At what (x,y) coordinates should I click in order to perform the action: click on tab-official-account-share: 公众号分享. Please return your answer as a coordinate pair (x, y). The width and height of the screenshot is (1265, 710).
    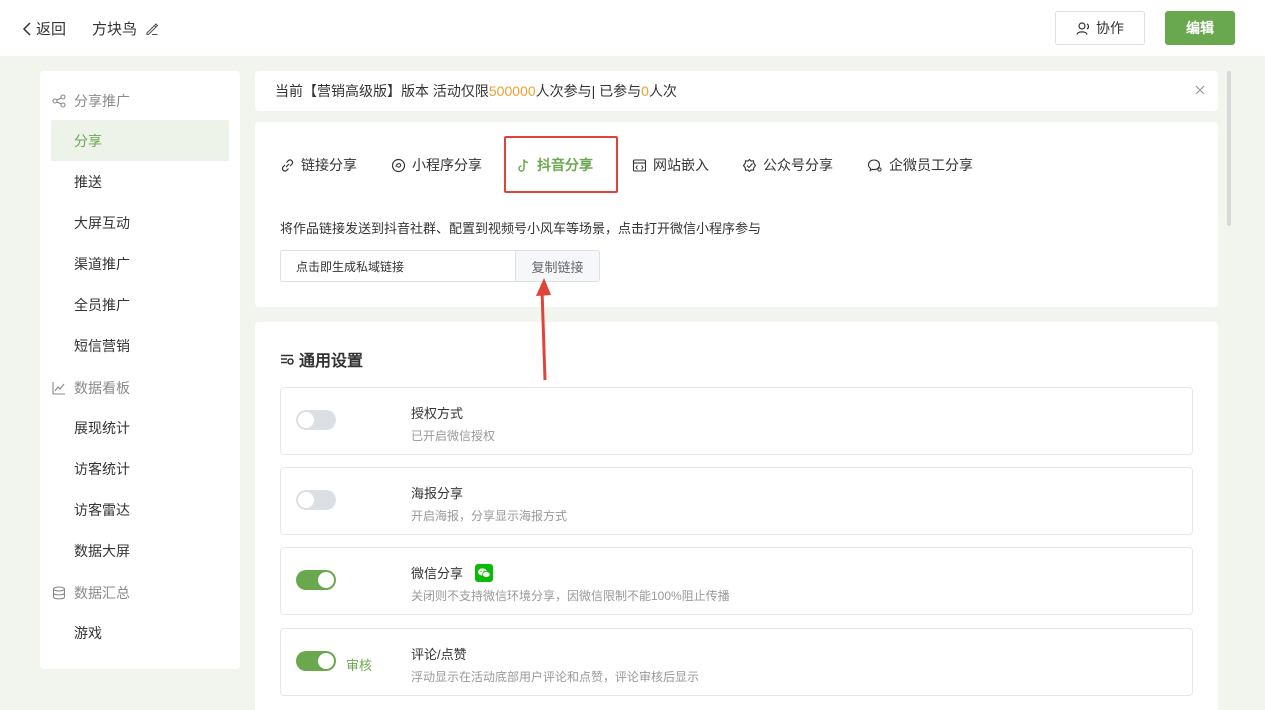
    Looking at the image, I should click on (787, 165).